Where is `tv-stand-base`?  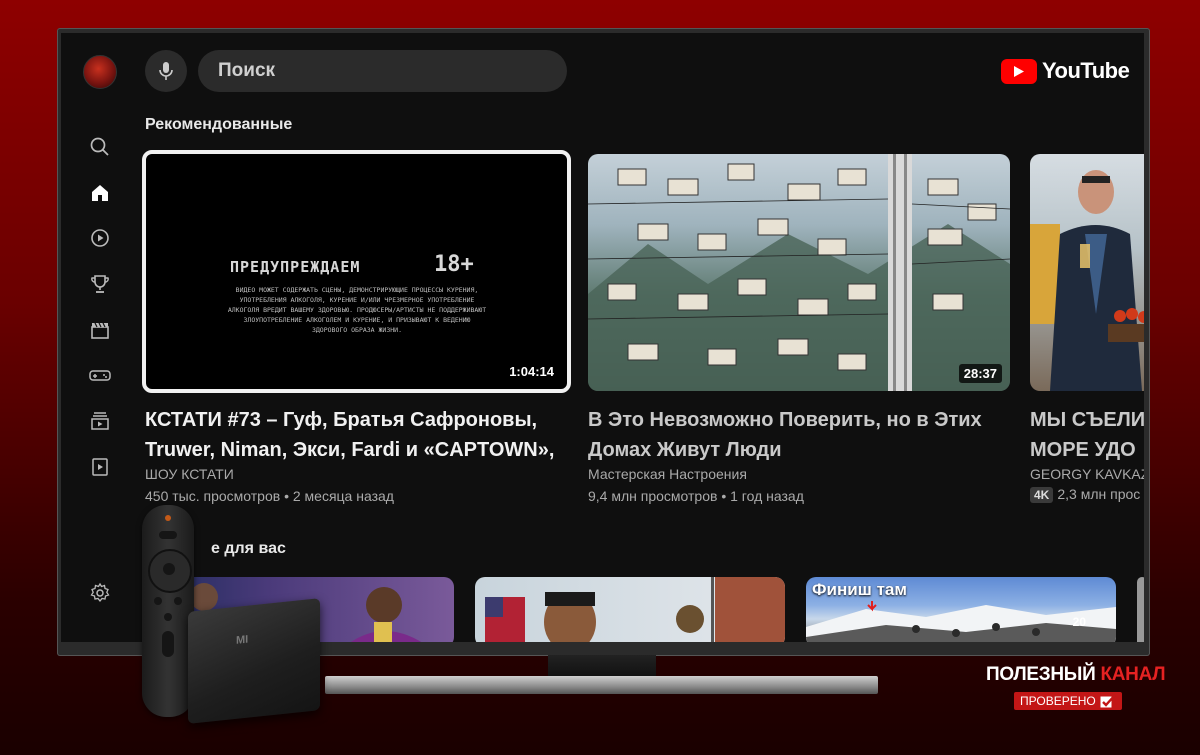 tv-stand-base is located at coordinates (601, 685).